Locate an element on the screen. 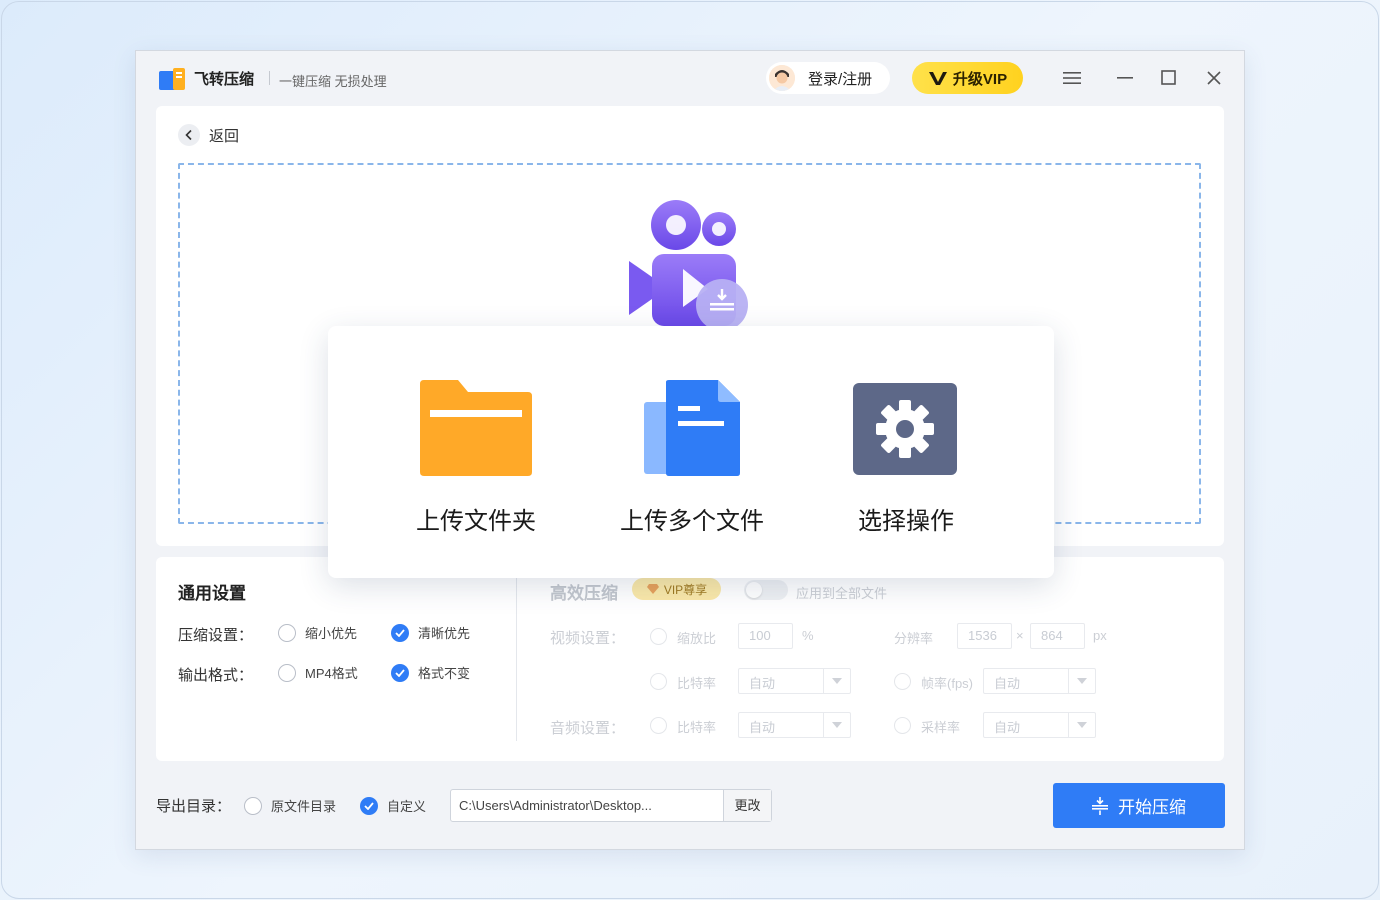 The height and width of the screenshot is (900, 1380). bitrate-select: 自动 is located at coordinates (794, 681).